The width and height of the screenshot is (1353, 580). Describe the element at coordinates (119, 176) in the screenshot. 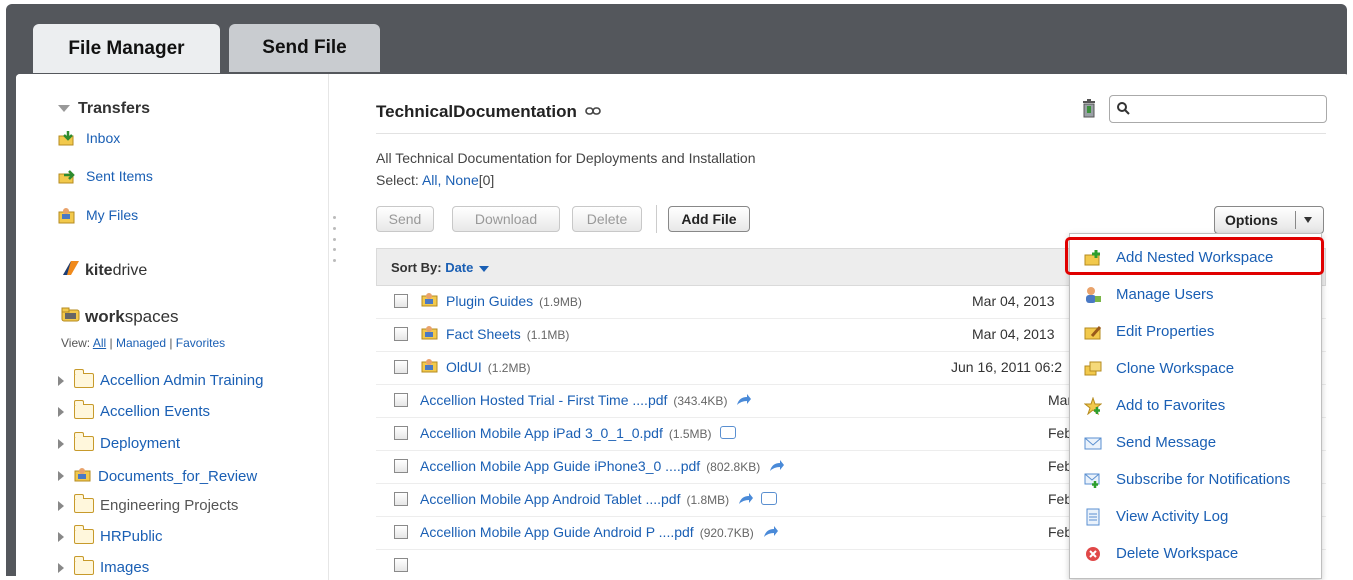

I see `sidebar-item-label: Sent Items` at that location.